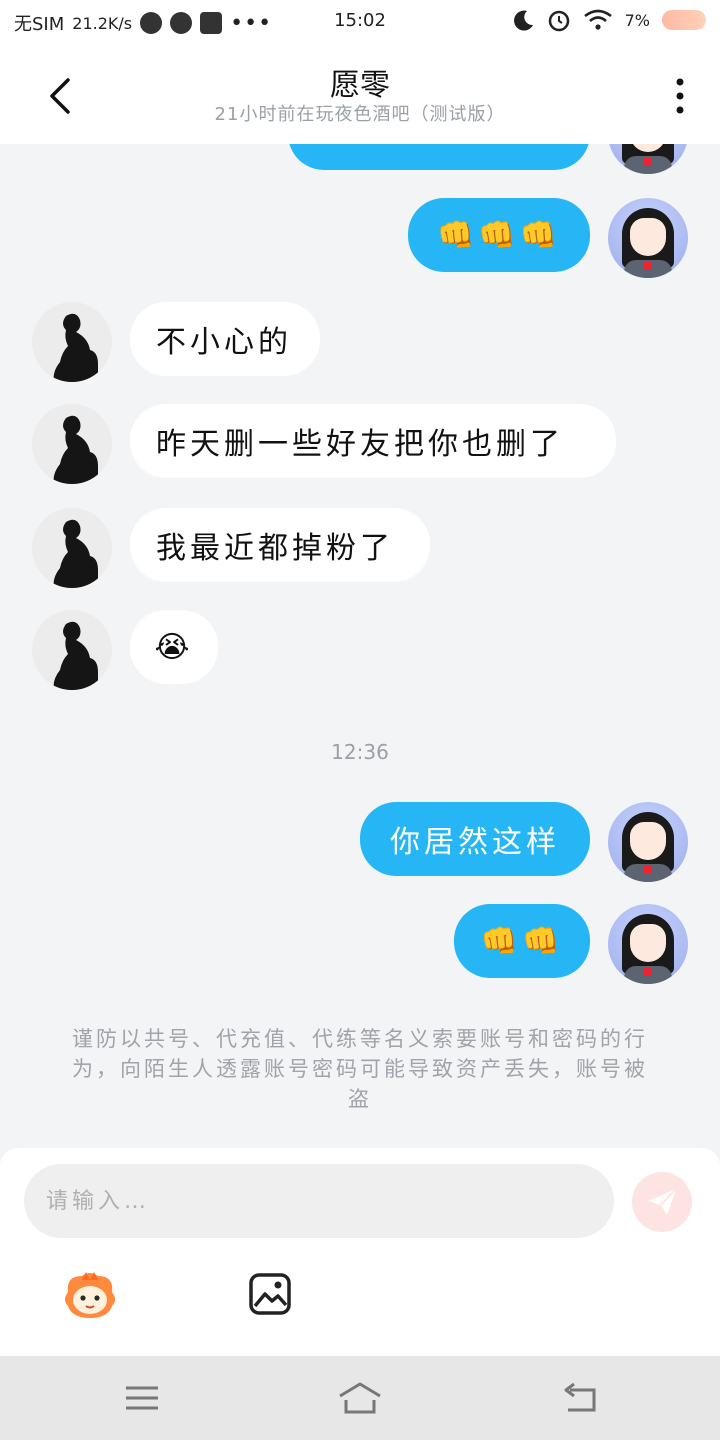  Describe the element at coordinates (499, 235) in the screenshot. I see `message-bubble-outgoing: 👊👊👊` at that location.